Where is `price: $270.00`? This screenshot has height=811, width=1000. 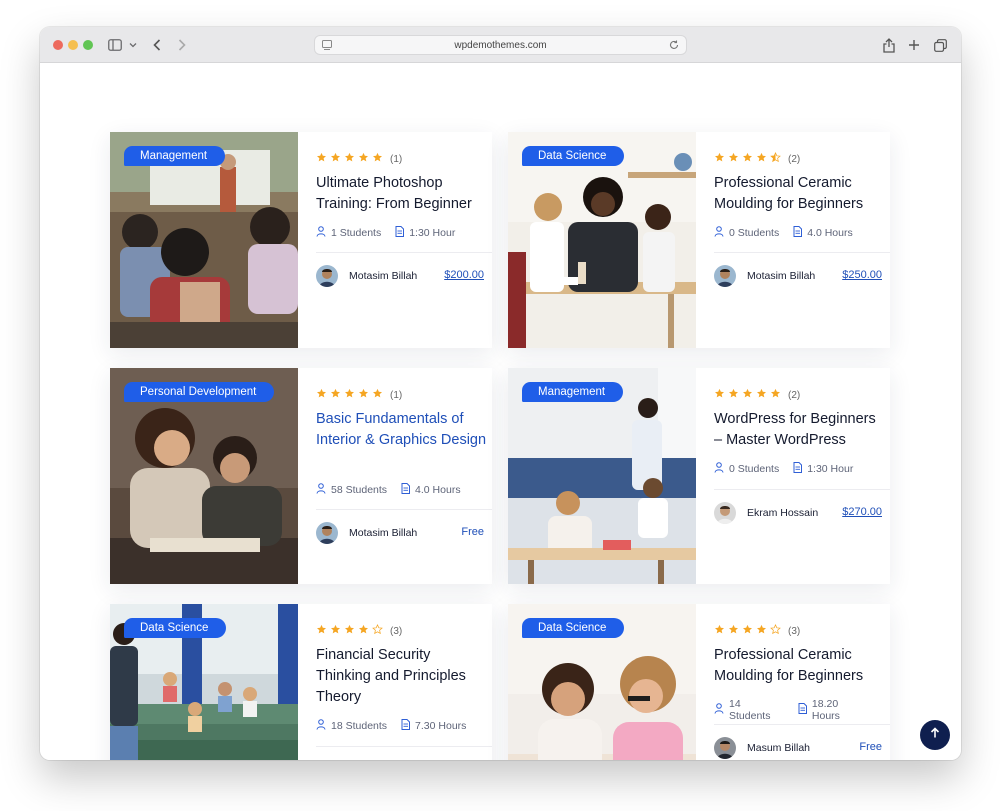
price: $270.00 is located at coordinates (862, 512).